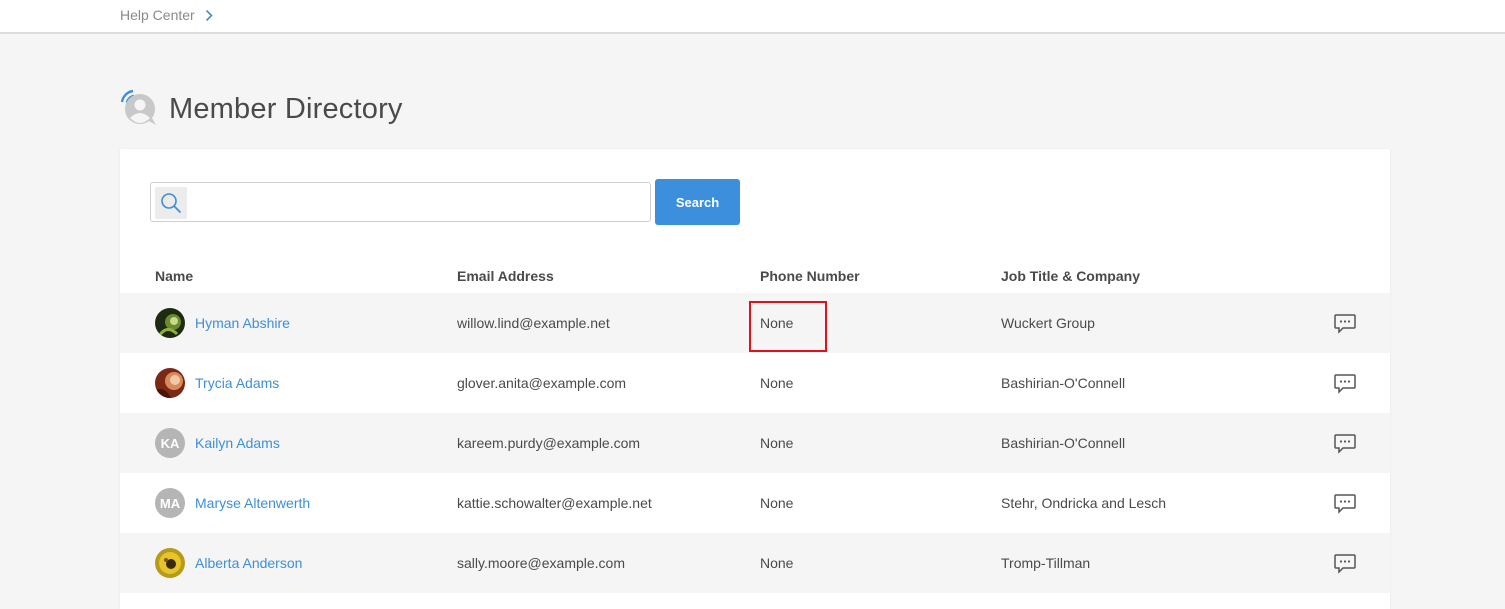 The width and height of the screenshot is (1505, 609). What do you see at coordinates (170, 443) in the screenshot?
I see `avatar: KA` at bounding box center [170, 443].